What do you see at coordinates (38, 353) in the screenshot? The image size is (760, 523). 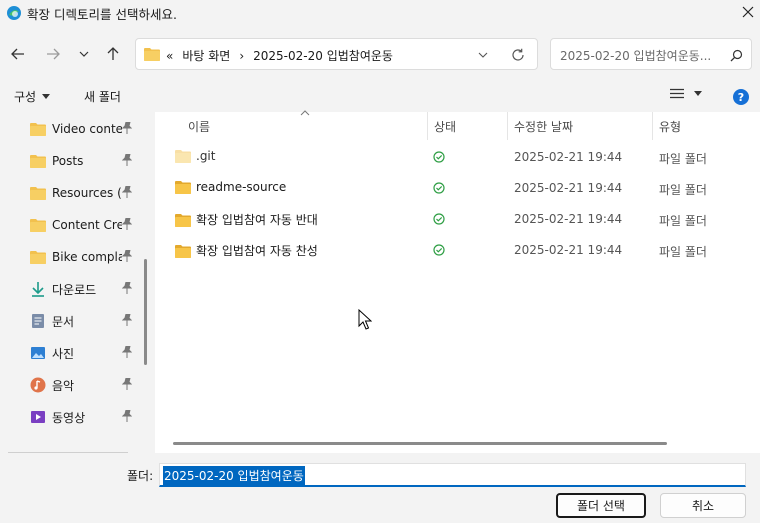 I see `pictures-icon` at bounding box center [38, 353].